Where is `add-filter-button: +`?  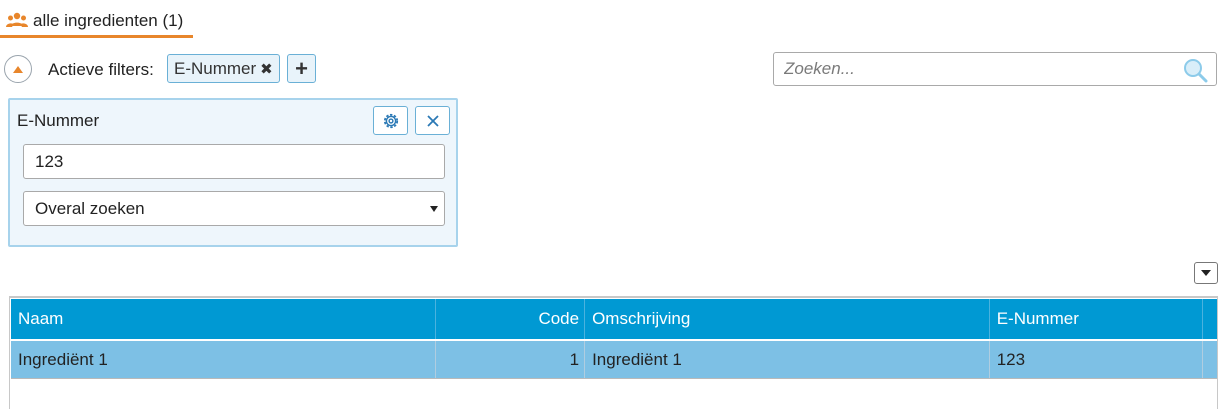 add-filter-button: + is located at coordinates (301, 68).